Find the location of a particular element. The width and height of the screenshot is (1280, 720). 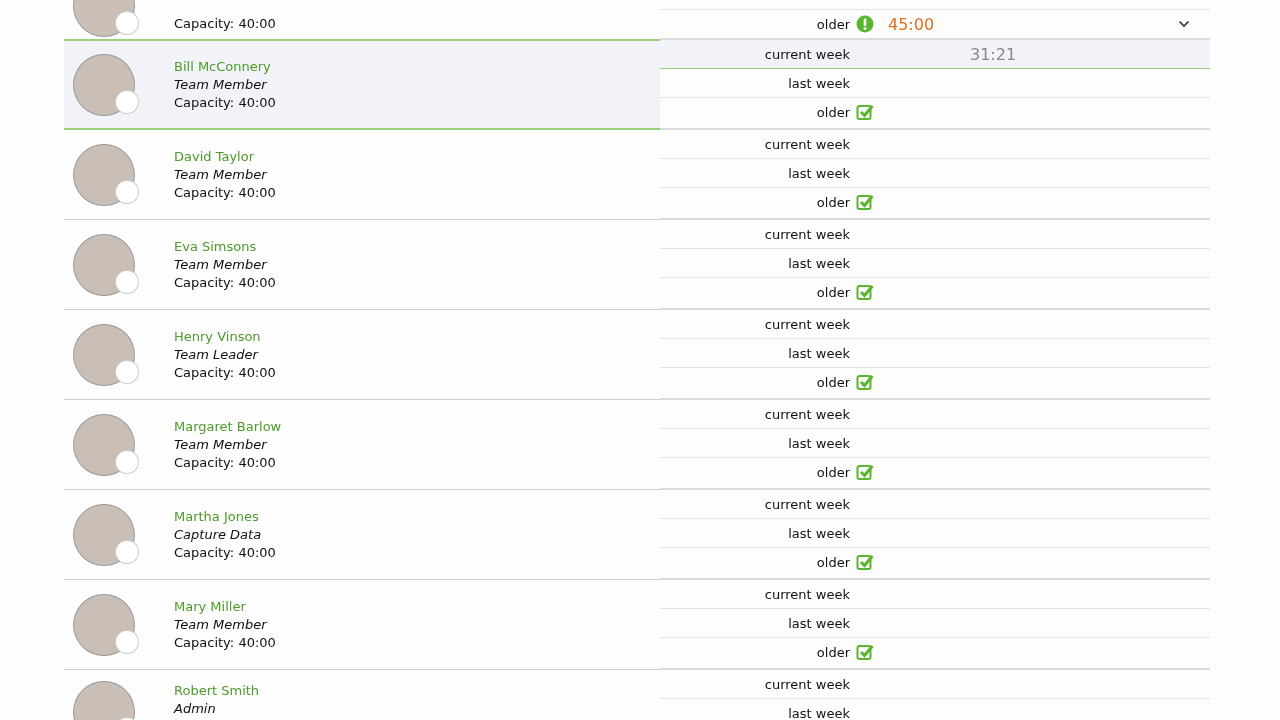

member-role: Admin is located at coordinates (195, 709).